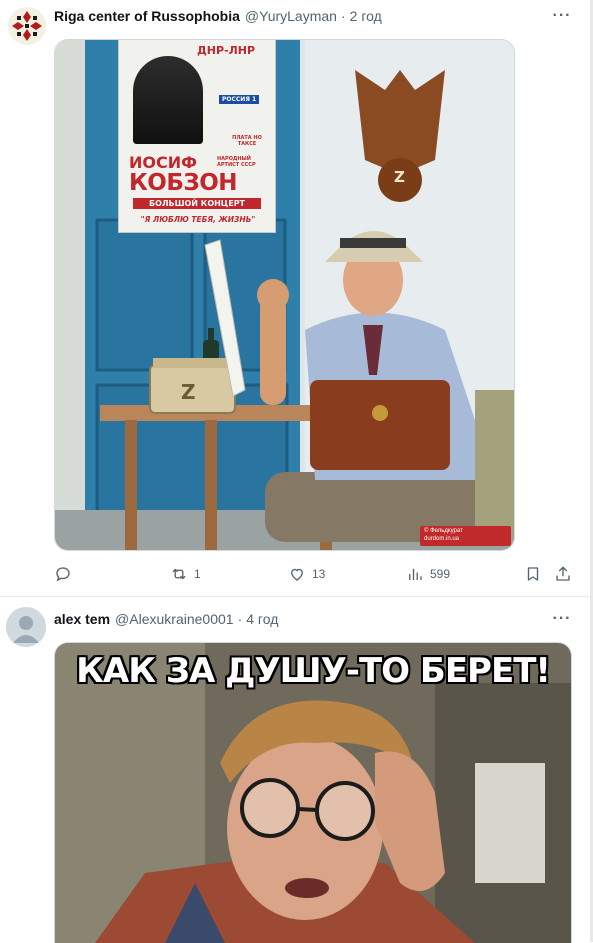 Image resolution: width=593 pixels, height=943 pixels. I want to click on post-actions: 1 13 599, so click(313, 574).